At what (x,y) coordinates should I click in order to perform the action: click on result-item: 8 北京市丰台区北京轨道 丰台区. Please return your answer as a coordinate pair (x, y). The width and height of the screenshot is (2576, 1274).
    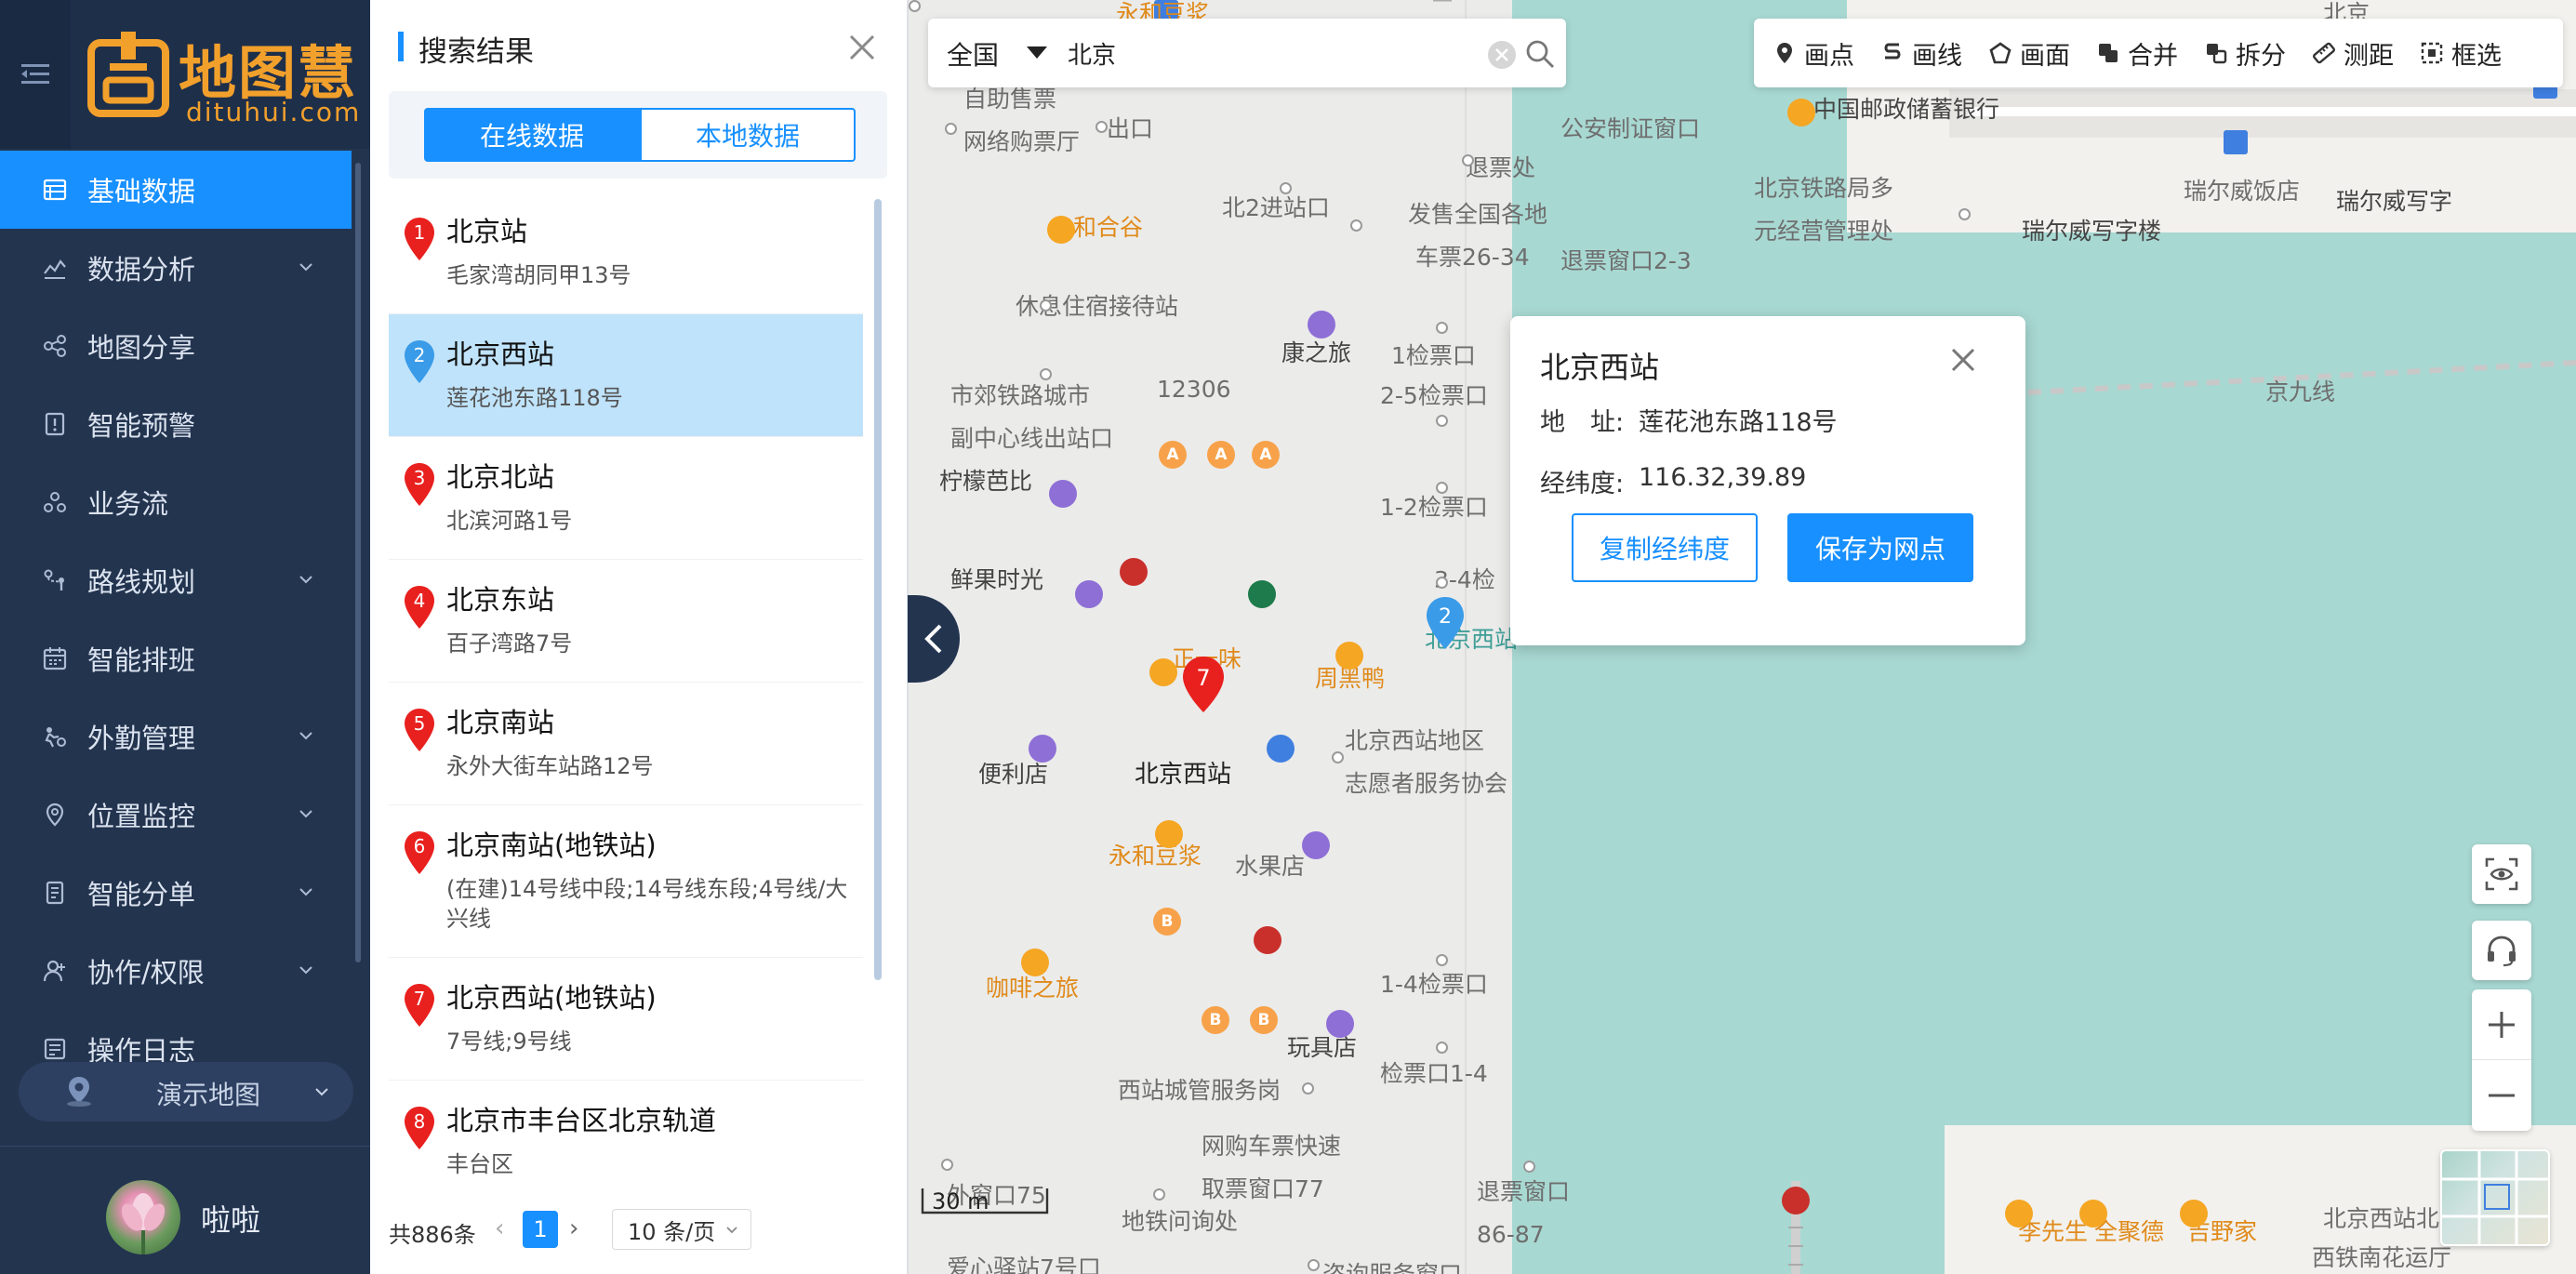
    Looking at the image, I should click on (626, 1134).